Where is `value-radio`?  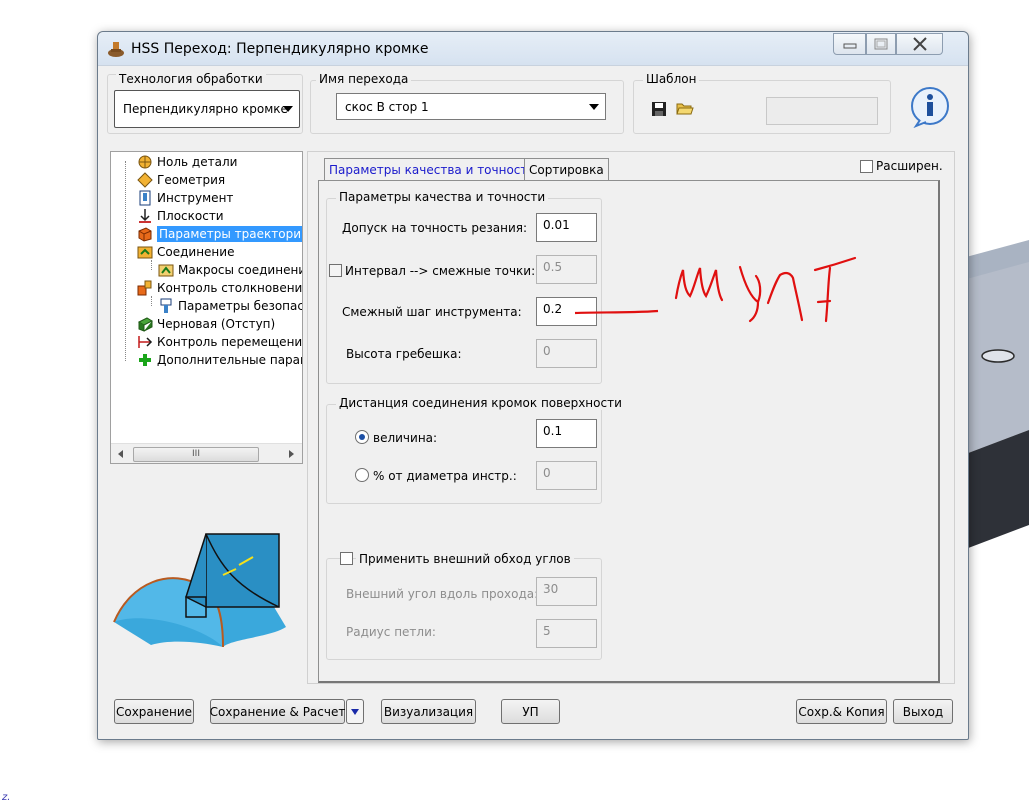
value-radio is located at coordinates (362, 437).